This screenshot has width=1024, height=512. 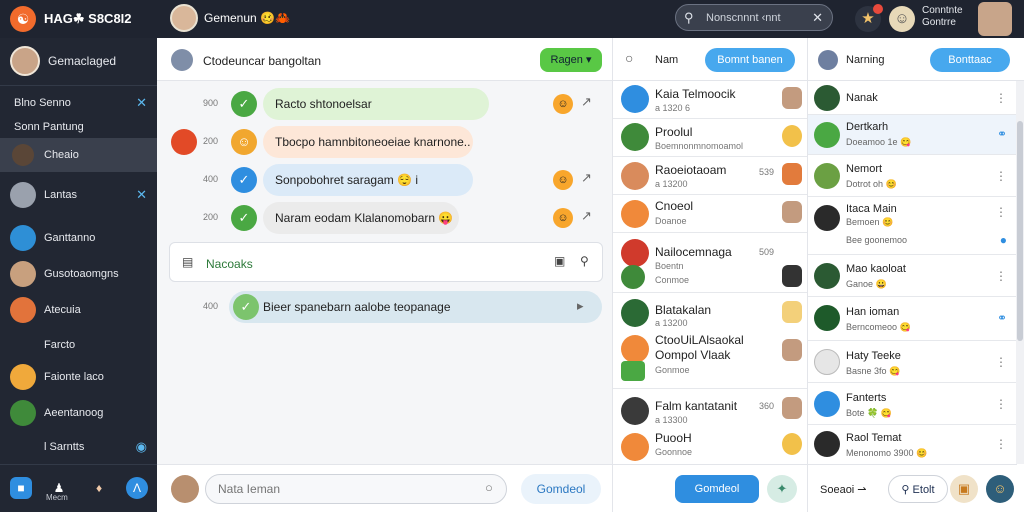 I want to click on expand-icon: ▣, so click(x=559, y=261).